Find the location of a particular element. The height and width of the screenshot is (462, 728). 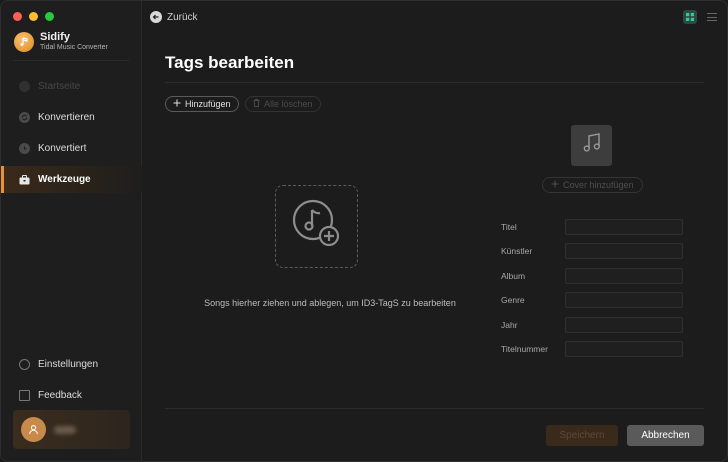

add-music-icon is located at coordinates (317, 226).